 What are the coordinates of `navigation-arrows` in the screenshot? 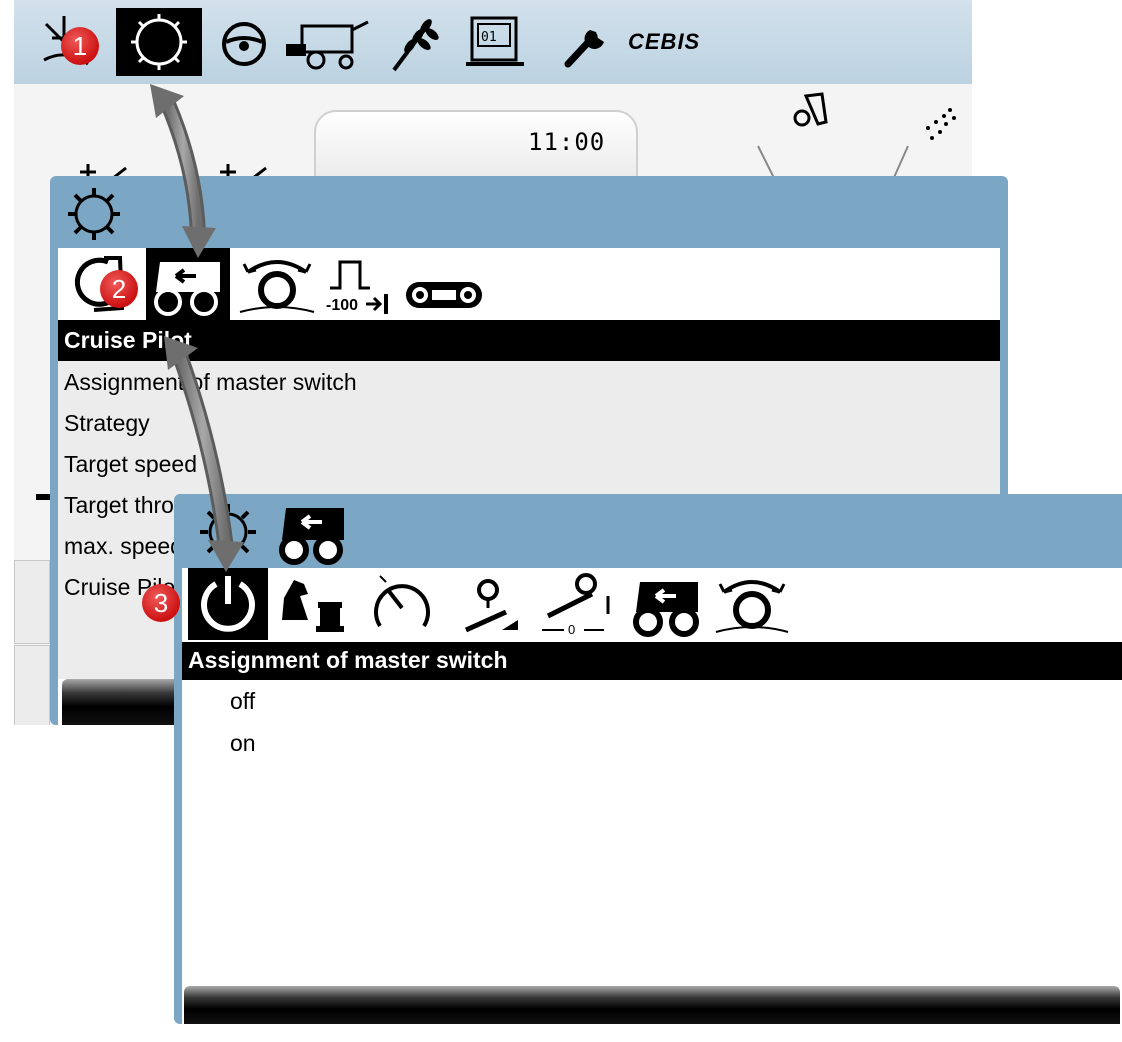 It's located at (197, 328).